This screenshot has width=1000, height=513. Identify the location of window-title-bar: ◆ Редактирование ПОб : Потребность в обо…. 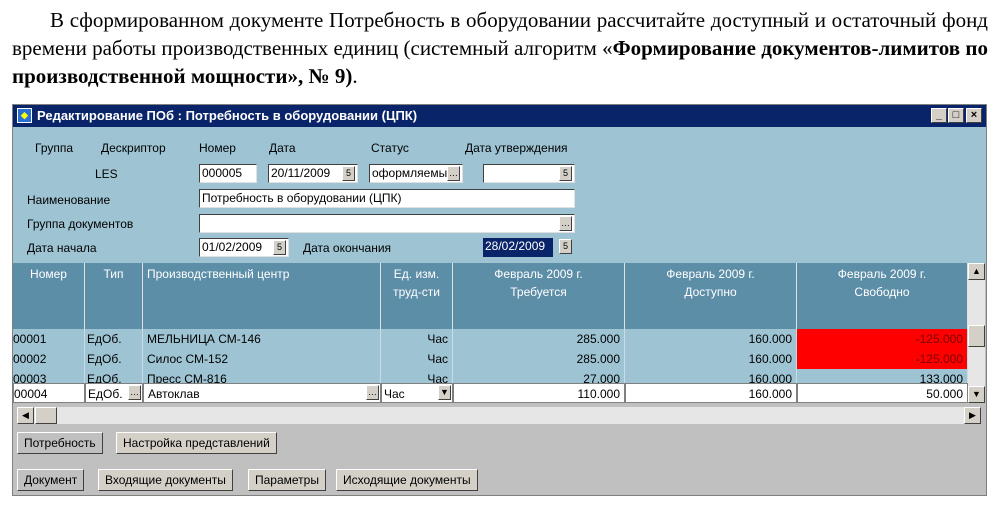
(499, 116).